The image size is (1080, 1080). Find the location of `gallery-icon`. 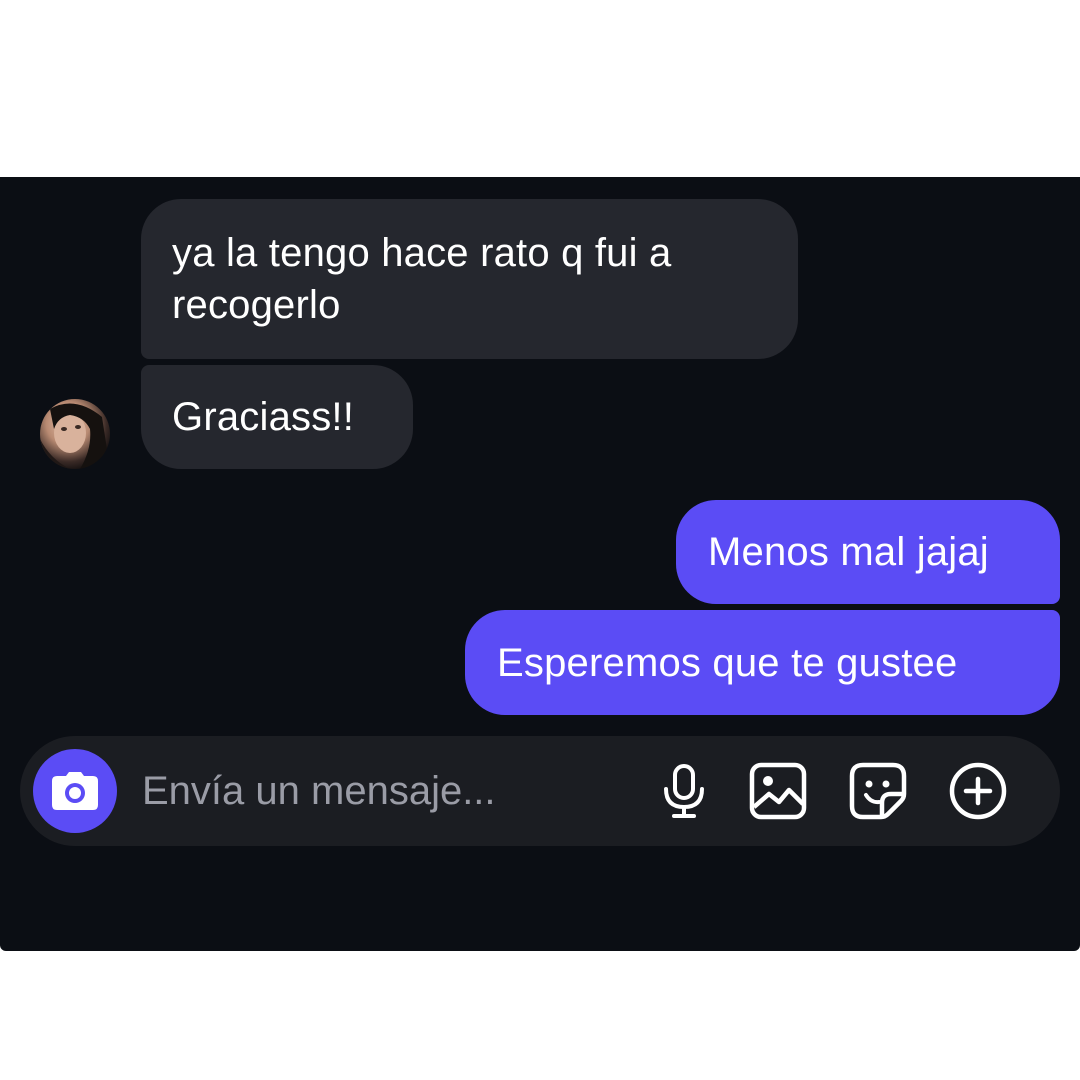

gallery-icon is located at coordinates (778, 791).